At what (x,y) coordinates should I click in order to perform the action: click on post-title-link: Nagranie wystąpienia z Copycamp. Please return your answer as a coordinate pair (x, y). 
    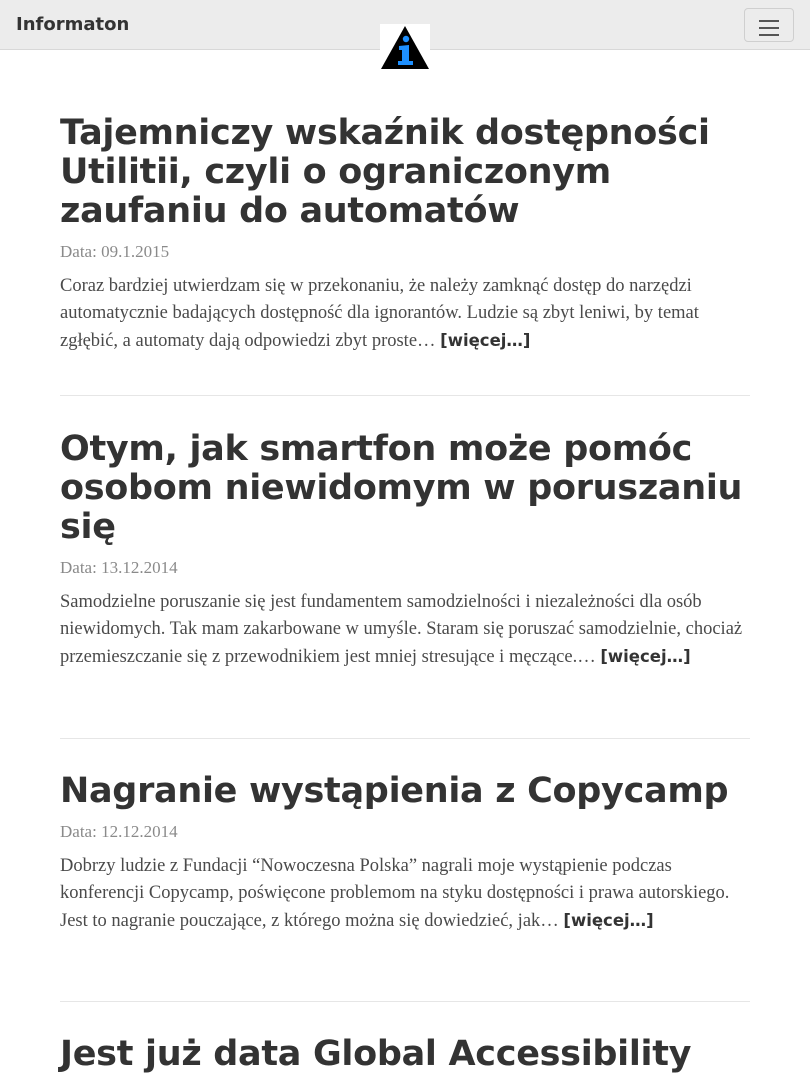
    Looking at the image, I should click on (394, 791).